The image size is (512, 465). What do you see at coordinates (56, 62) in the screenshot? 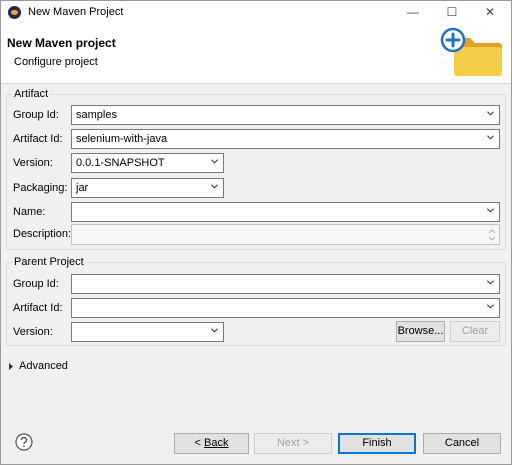
I see `page-subtitle: Configure project` at bounding box center [56, 62].